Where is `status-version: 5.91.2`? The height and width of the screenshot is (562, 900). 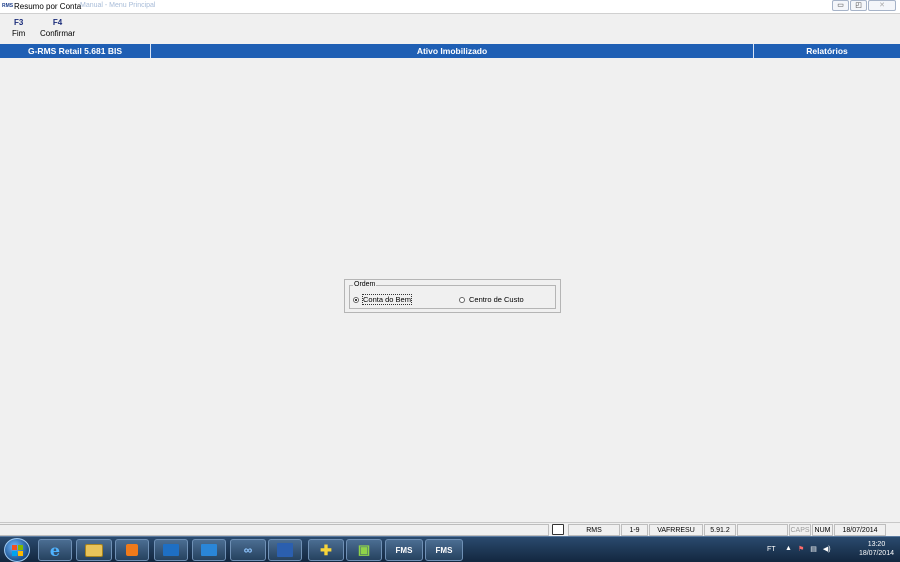
status-version: 5.91.2 is located at coordinates (720, 530).